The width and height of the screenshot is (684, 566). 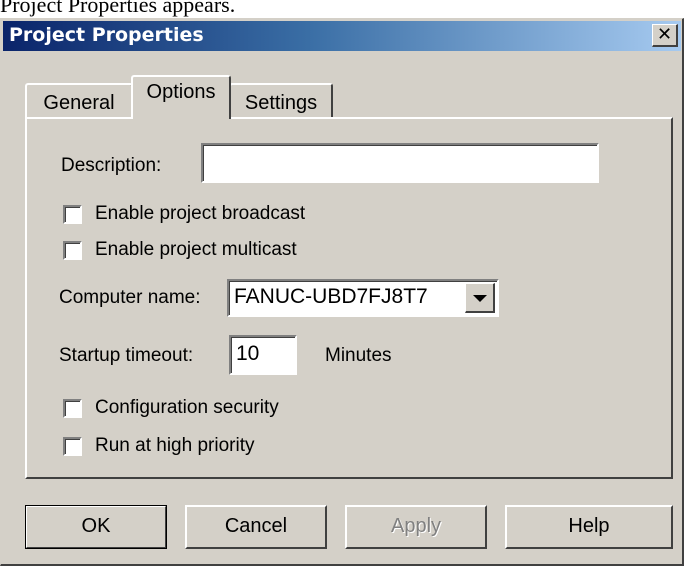 I want to click on multicast-checkbox, so click(x=72, y=250).